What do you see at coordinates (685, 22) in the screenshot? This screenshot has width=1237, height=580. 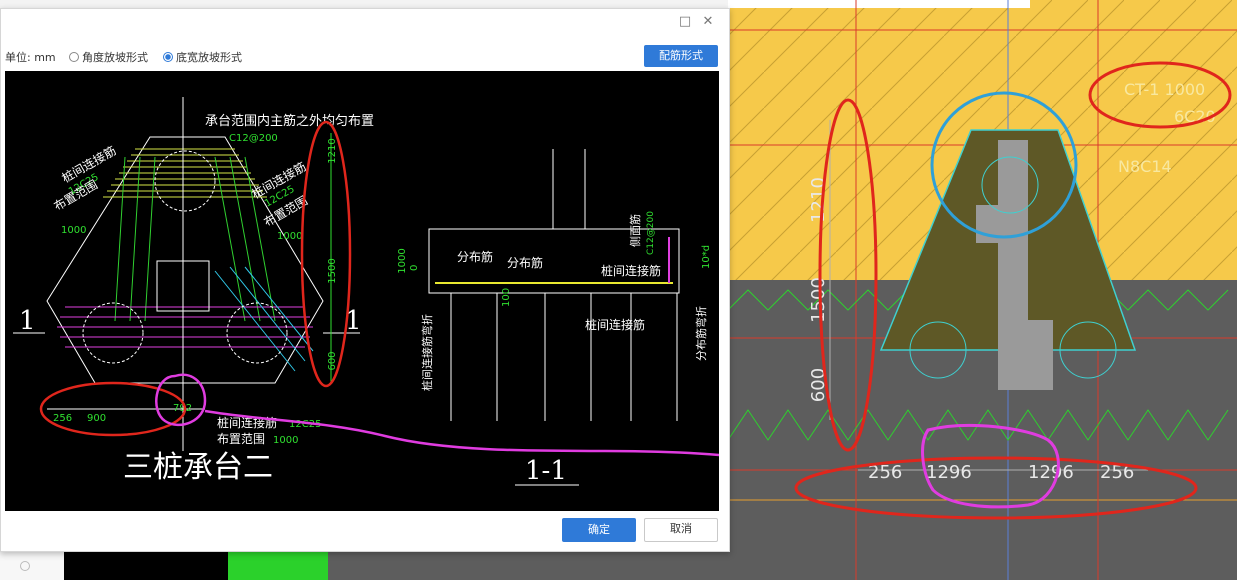 I see `maximize-icon: □` at bounding box center [685, 22].